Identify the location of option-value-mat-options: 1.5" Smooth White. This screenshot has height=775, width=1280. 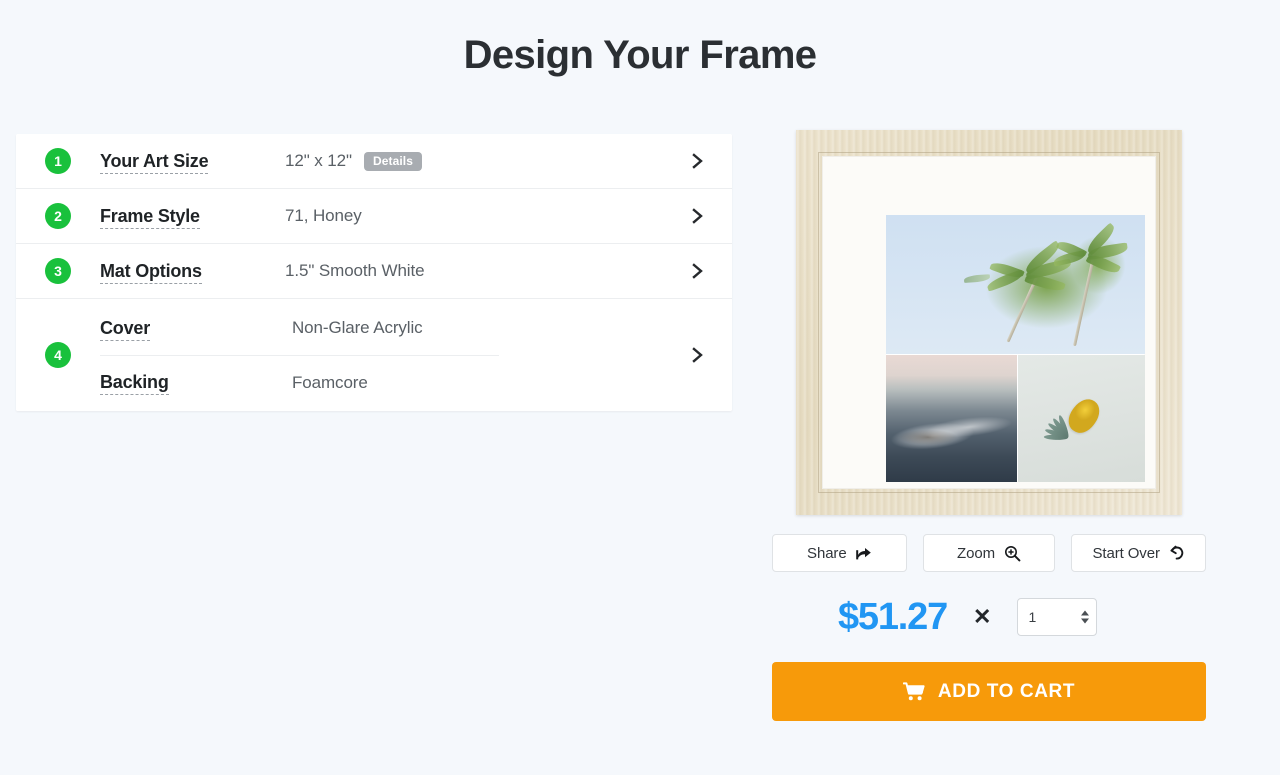
(355, 271).